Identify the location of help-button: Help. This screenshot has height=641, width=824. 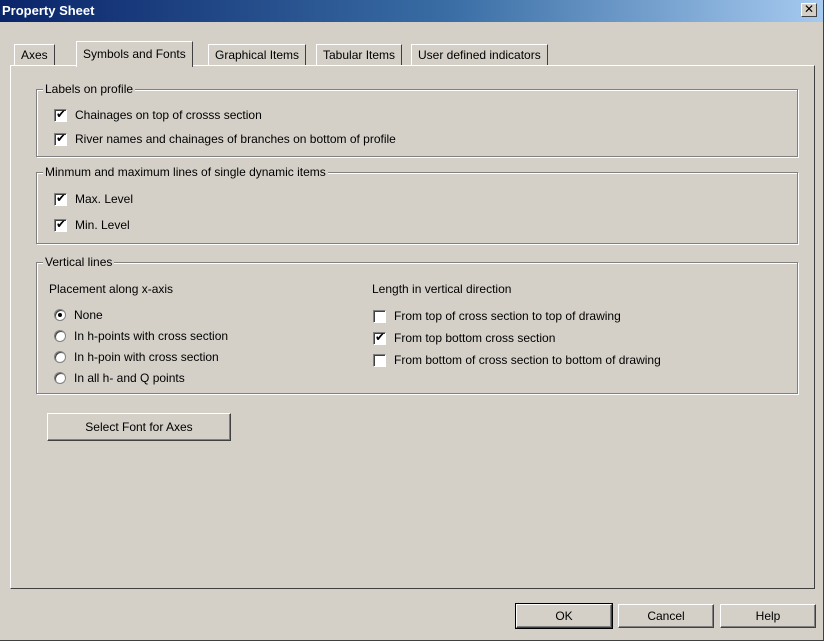
(768, 616).